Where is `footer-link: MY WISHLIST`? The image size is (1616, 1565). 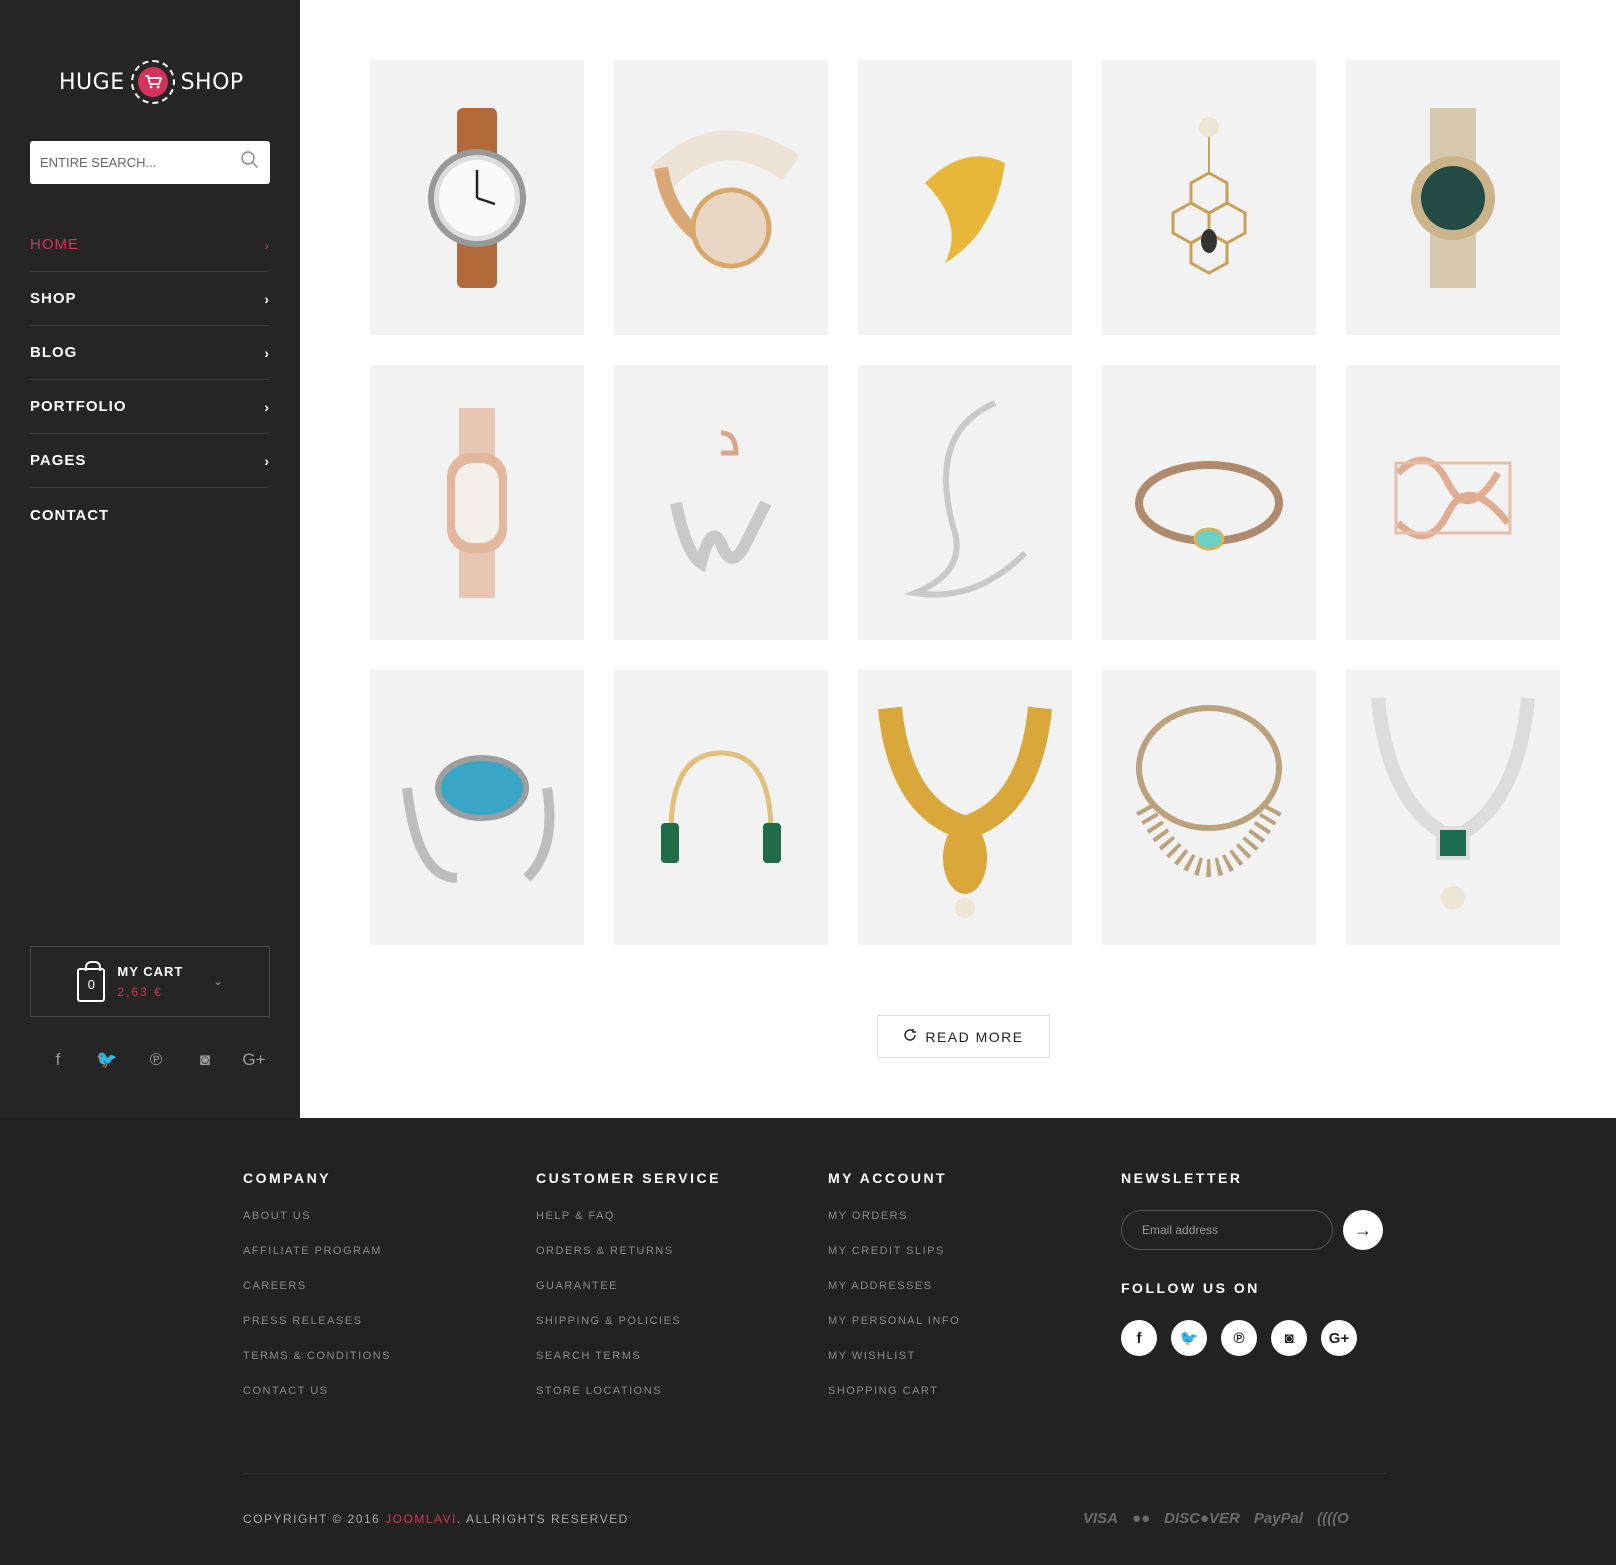 footer-link: MY WISHLIST is located at coordinates (894, 1367).